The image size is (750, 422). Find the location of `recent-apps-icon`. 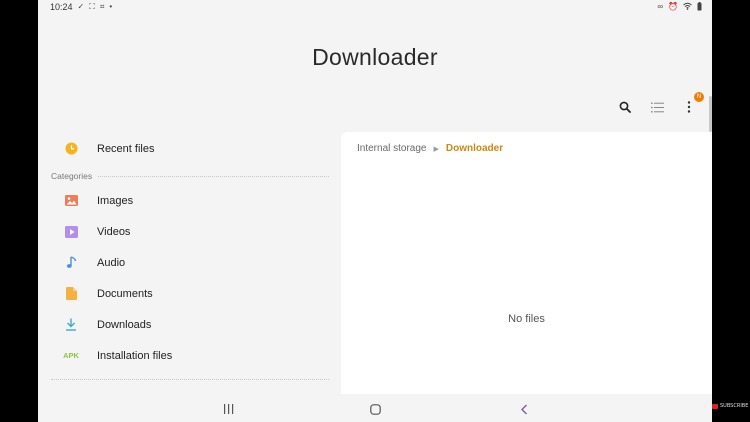

recent-apps-icon is located at coordinates (228, 409).